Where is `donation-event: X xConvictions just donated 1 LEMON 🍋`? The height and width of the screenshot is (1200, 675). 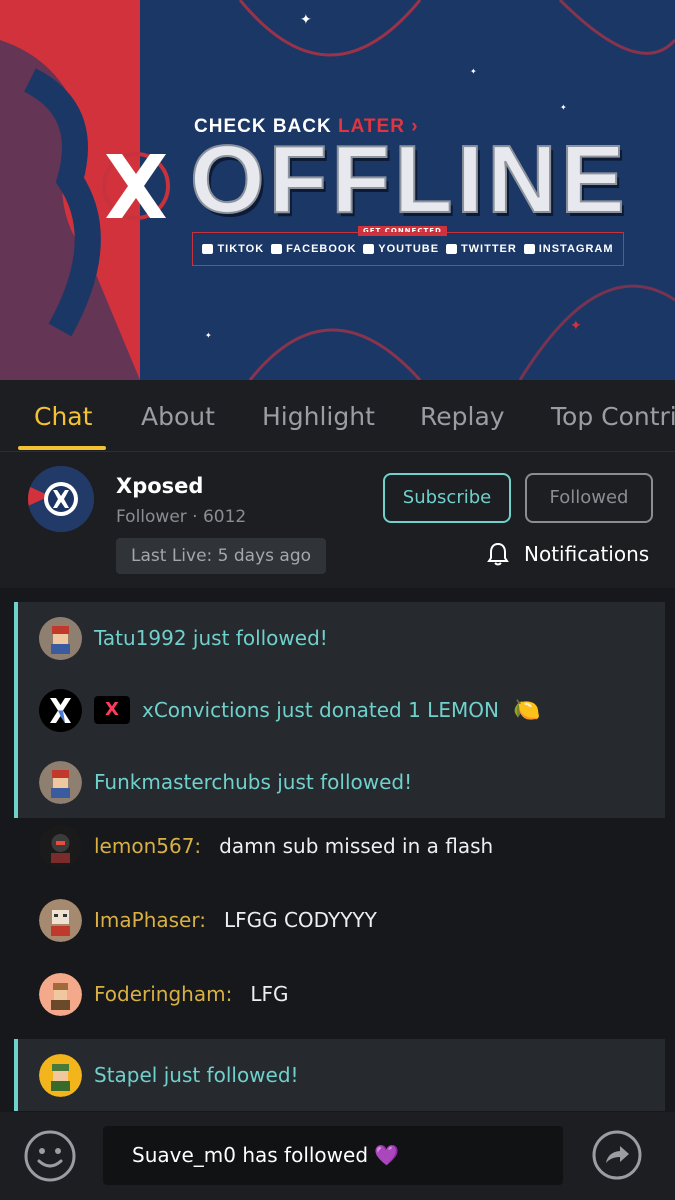 donation-event: X xConvictions just donated 1 LEMON 🍋 is located at coordinates (339, 710).